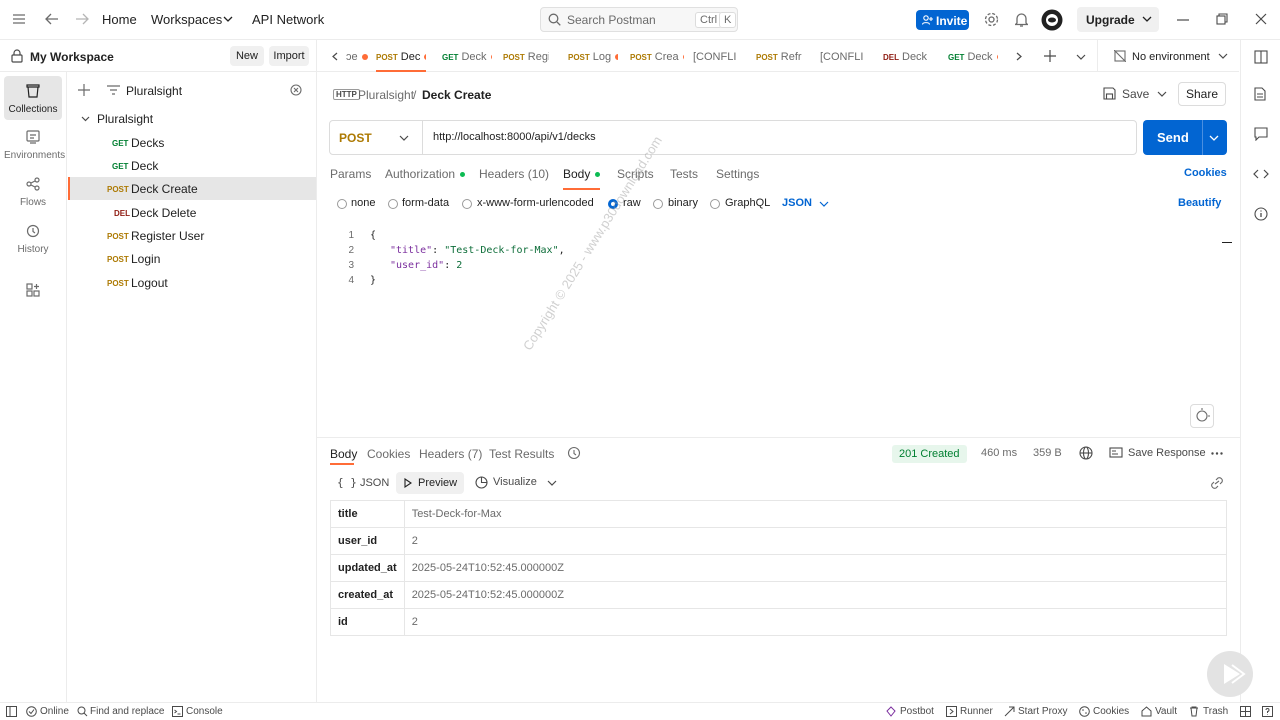 The image size is (1280, 720). I want to click on environment-selector: No environment, so click(1168, 56).